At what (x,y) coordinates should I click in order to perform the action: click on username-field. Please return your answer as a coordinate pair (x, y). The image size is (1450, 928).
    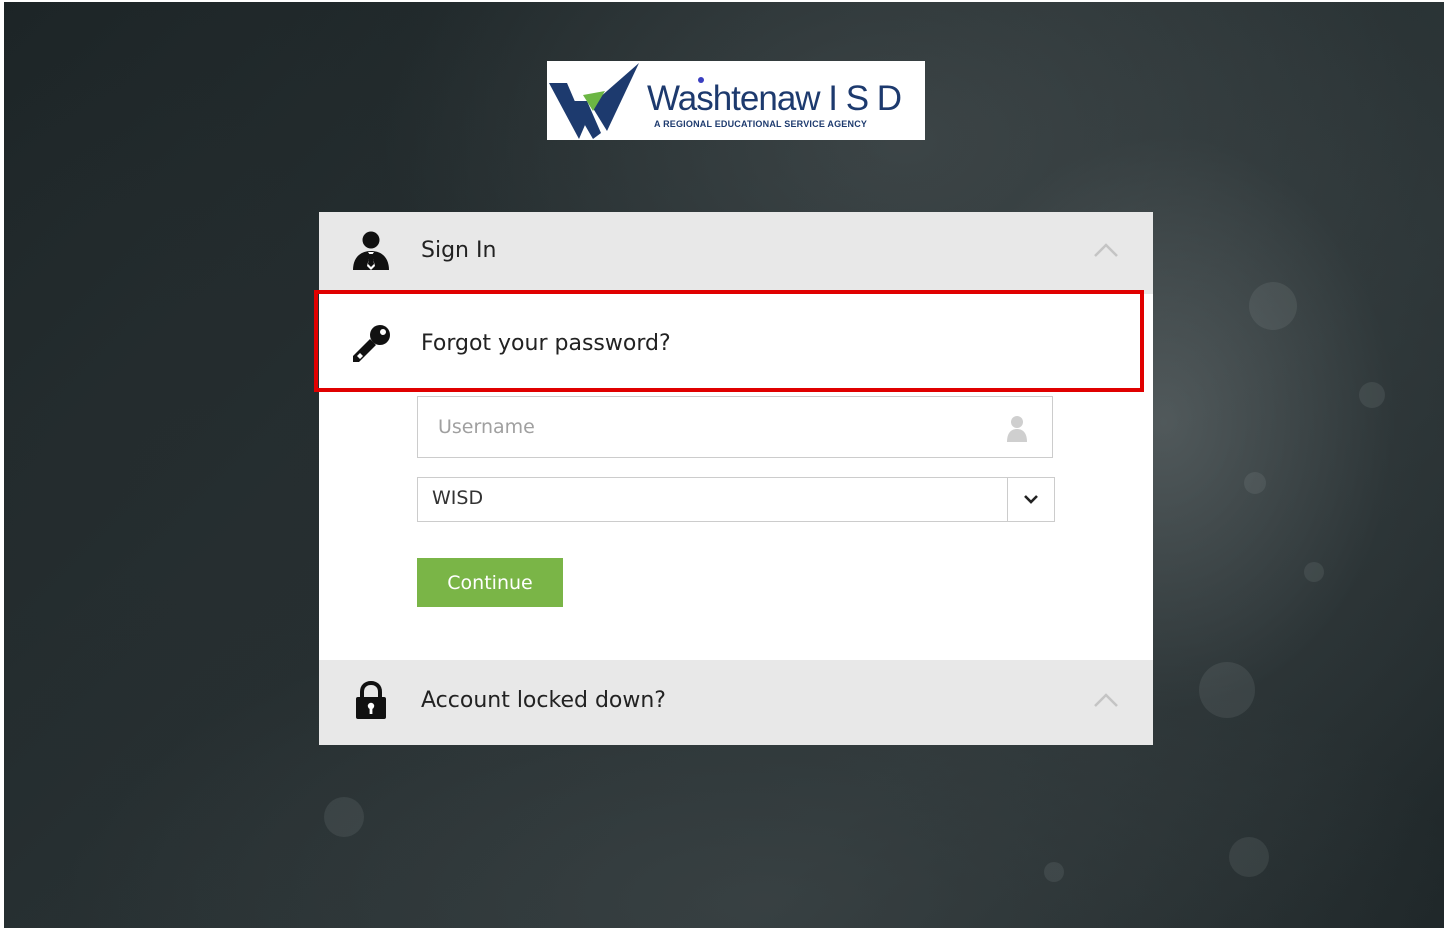
    Looking at the image, I should click on (735, 427).